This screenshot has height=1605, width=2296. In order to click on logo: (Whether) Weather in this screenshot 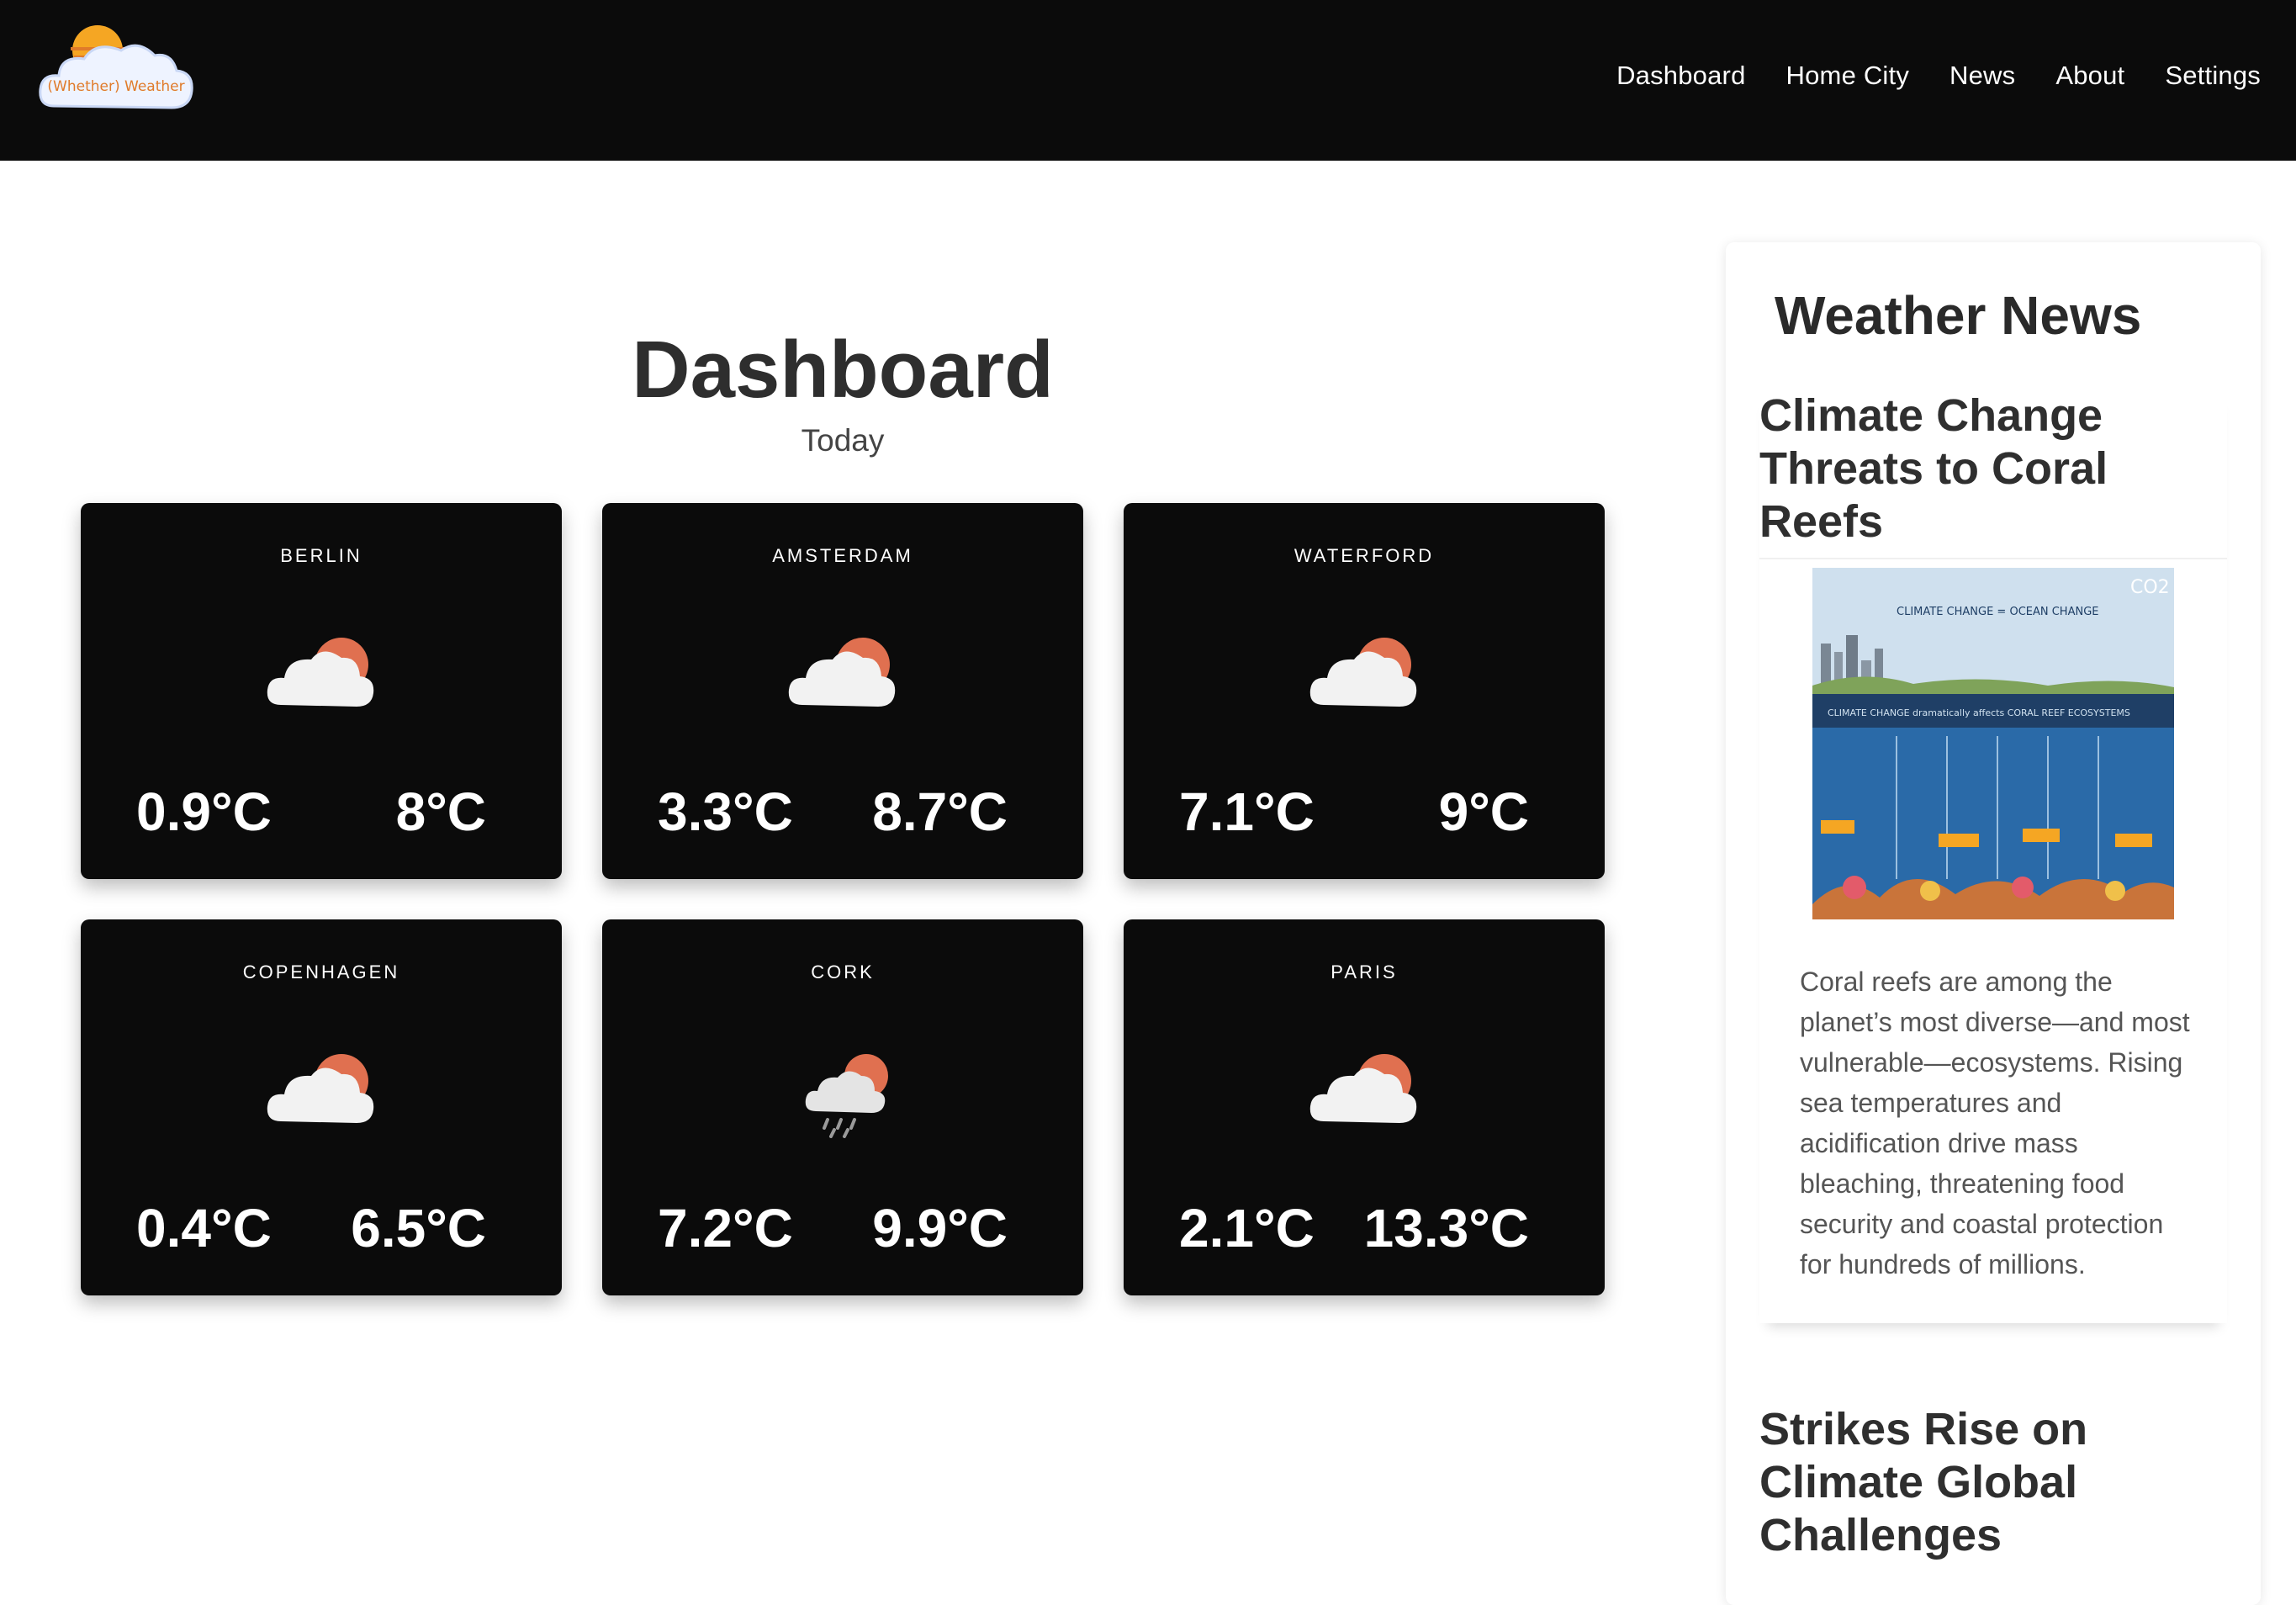, I will do `click(115, 70)`.